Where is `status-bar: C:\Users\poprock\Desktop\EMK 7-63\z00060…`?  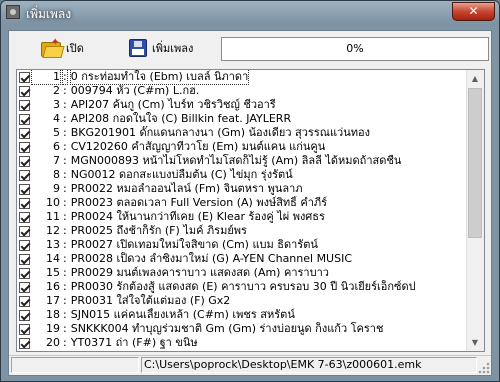 status-bar: C:\Users\poprock\Desktop\EMK 7-63\z00060… is located at coordinates (250, 365).